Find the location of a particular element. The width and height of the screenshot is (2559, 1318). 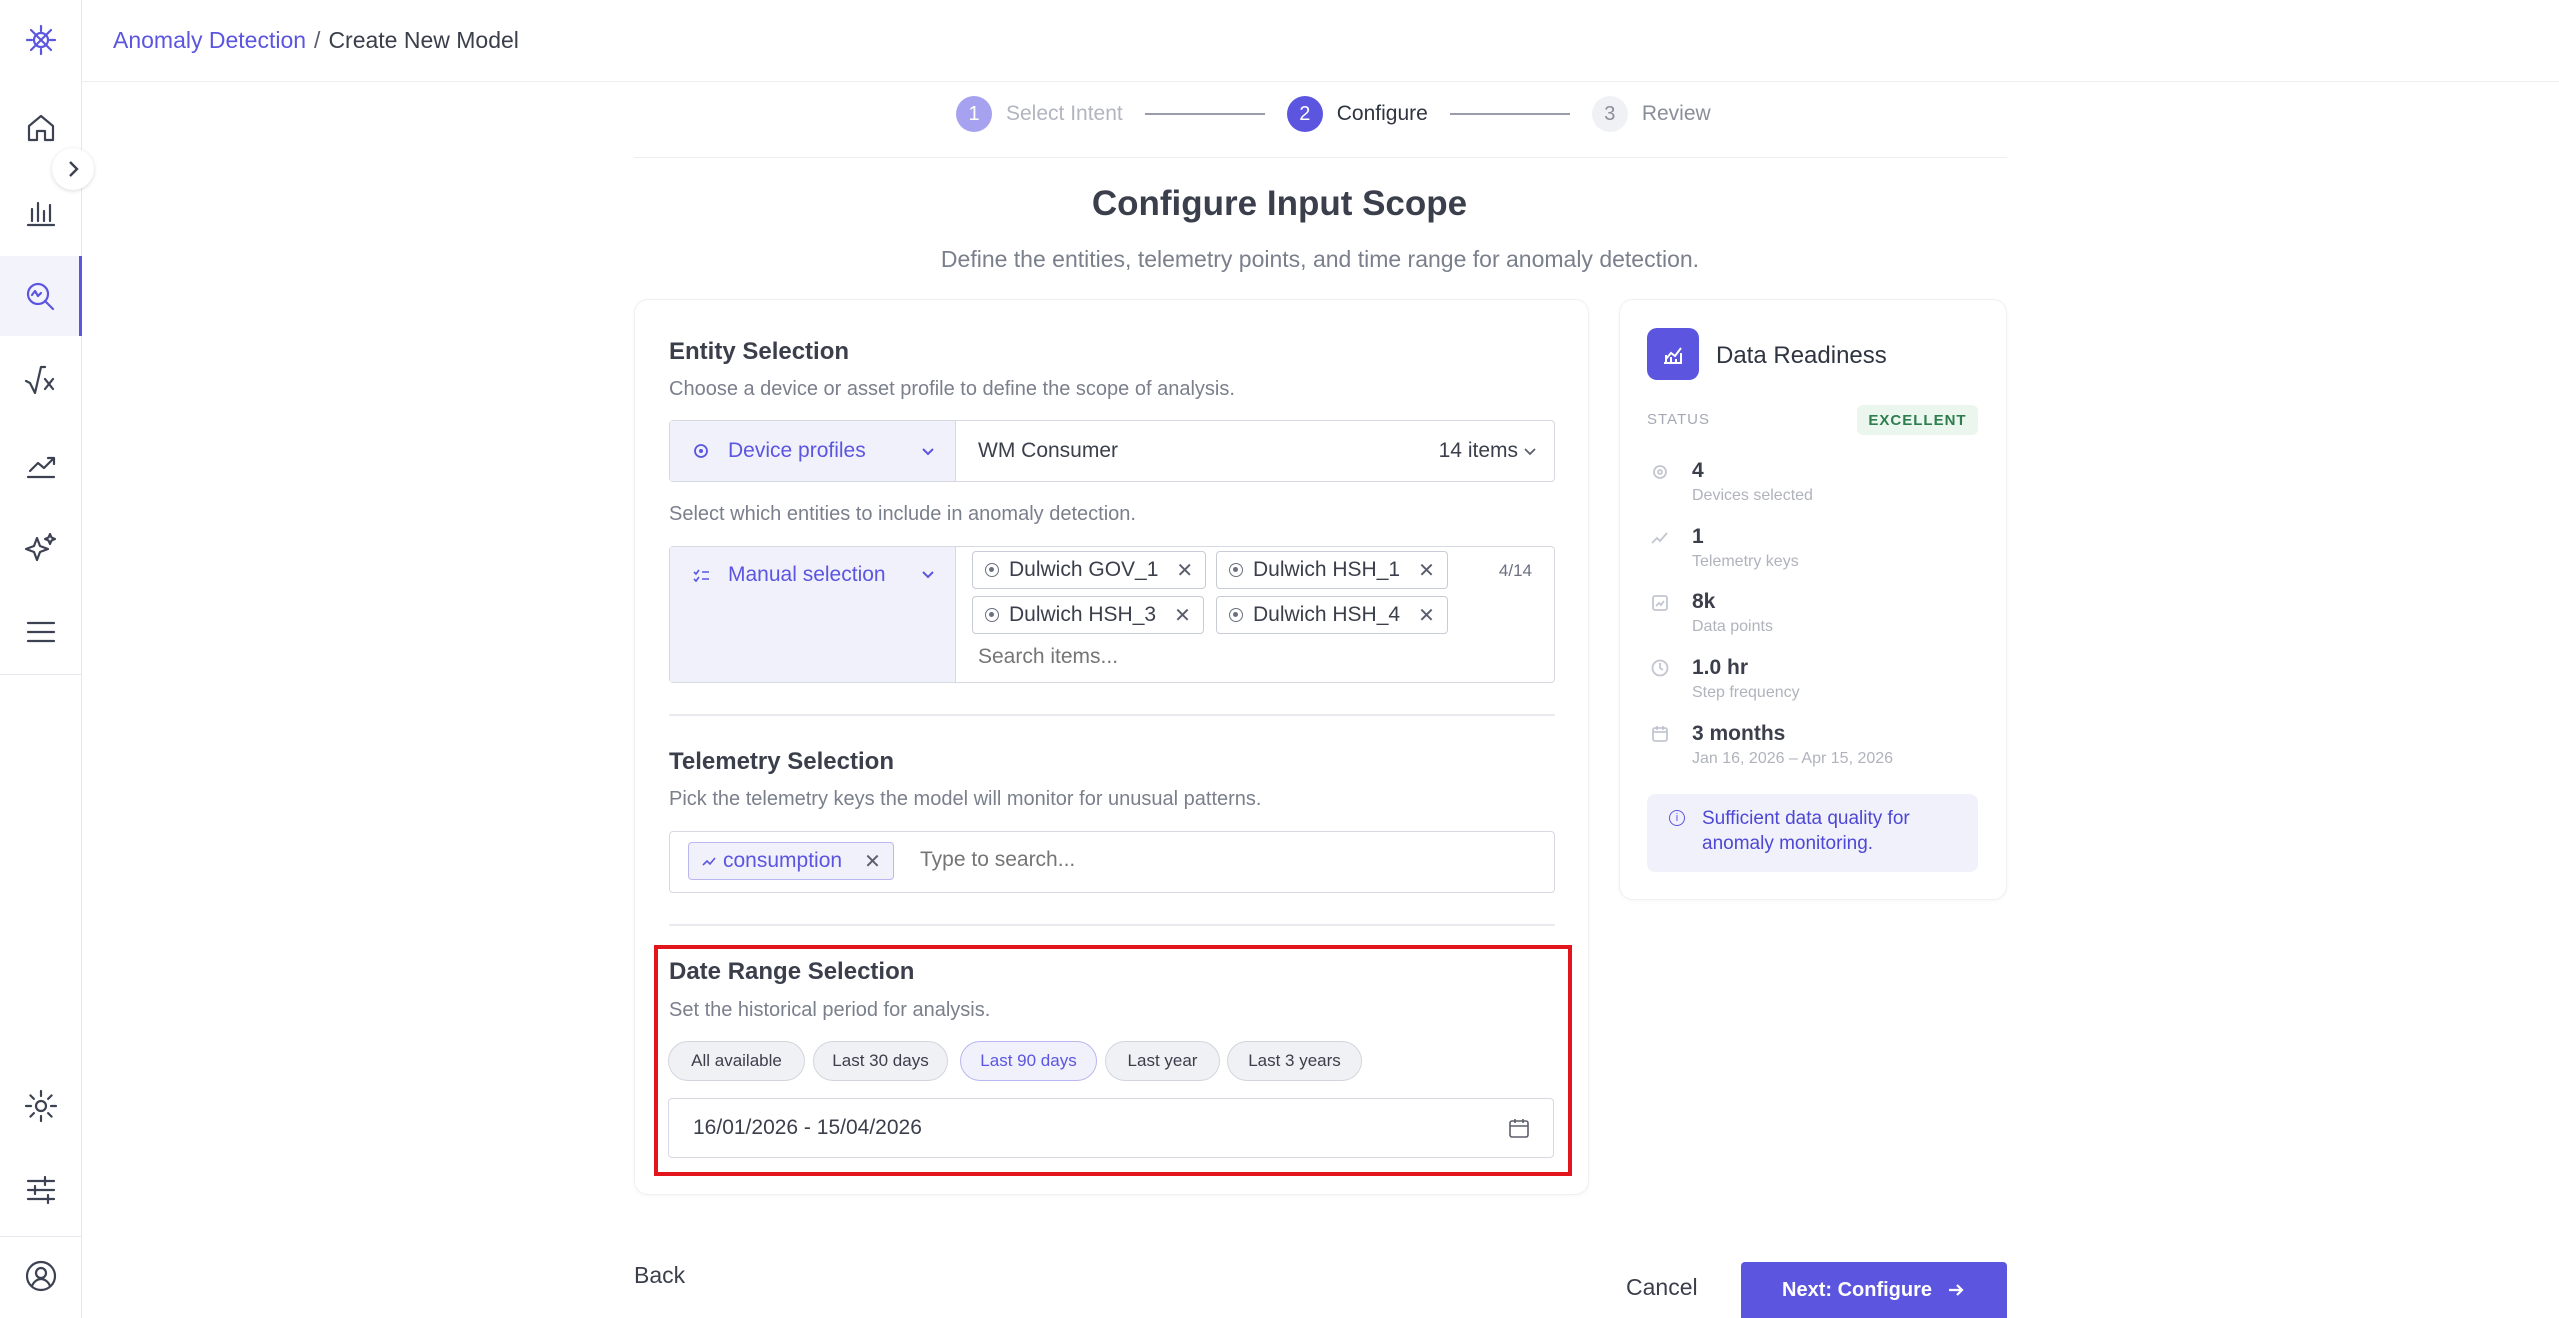

sparkles-icon is located at coordinates (41, 548).